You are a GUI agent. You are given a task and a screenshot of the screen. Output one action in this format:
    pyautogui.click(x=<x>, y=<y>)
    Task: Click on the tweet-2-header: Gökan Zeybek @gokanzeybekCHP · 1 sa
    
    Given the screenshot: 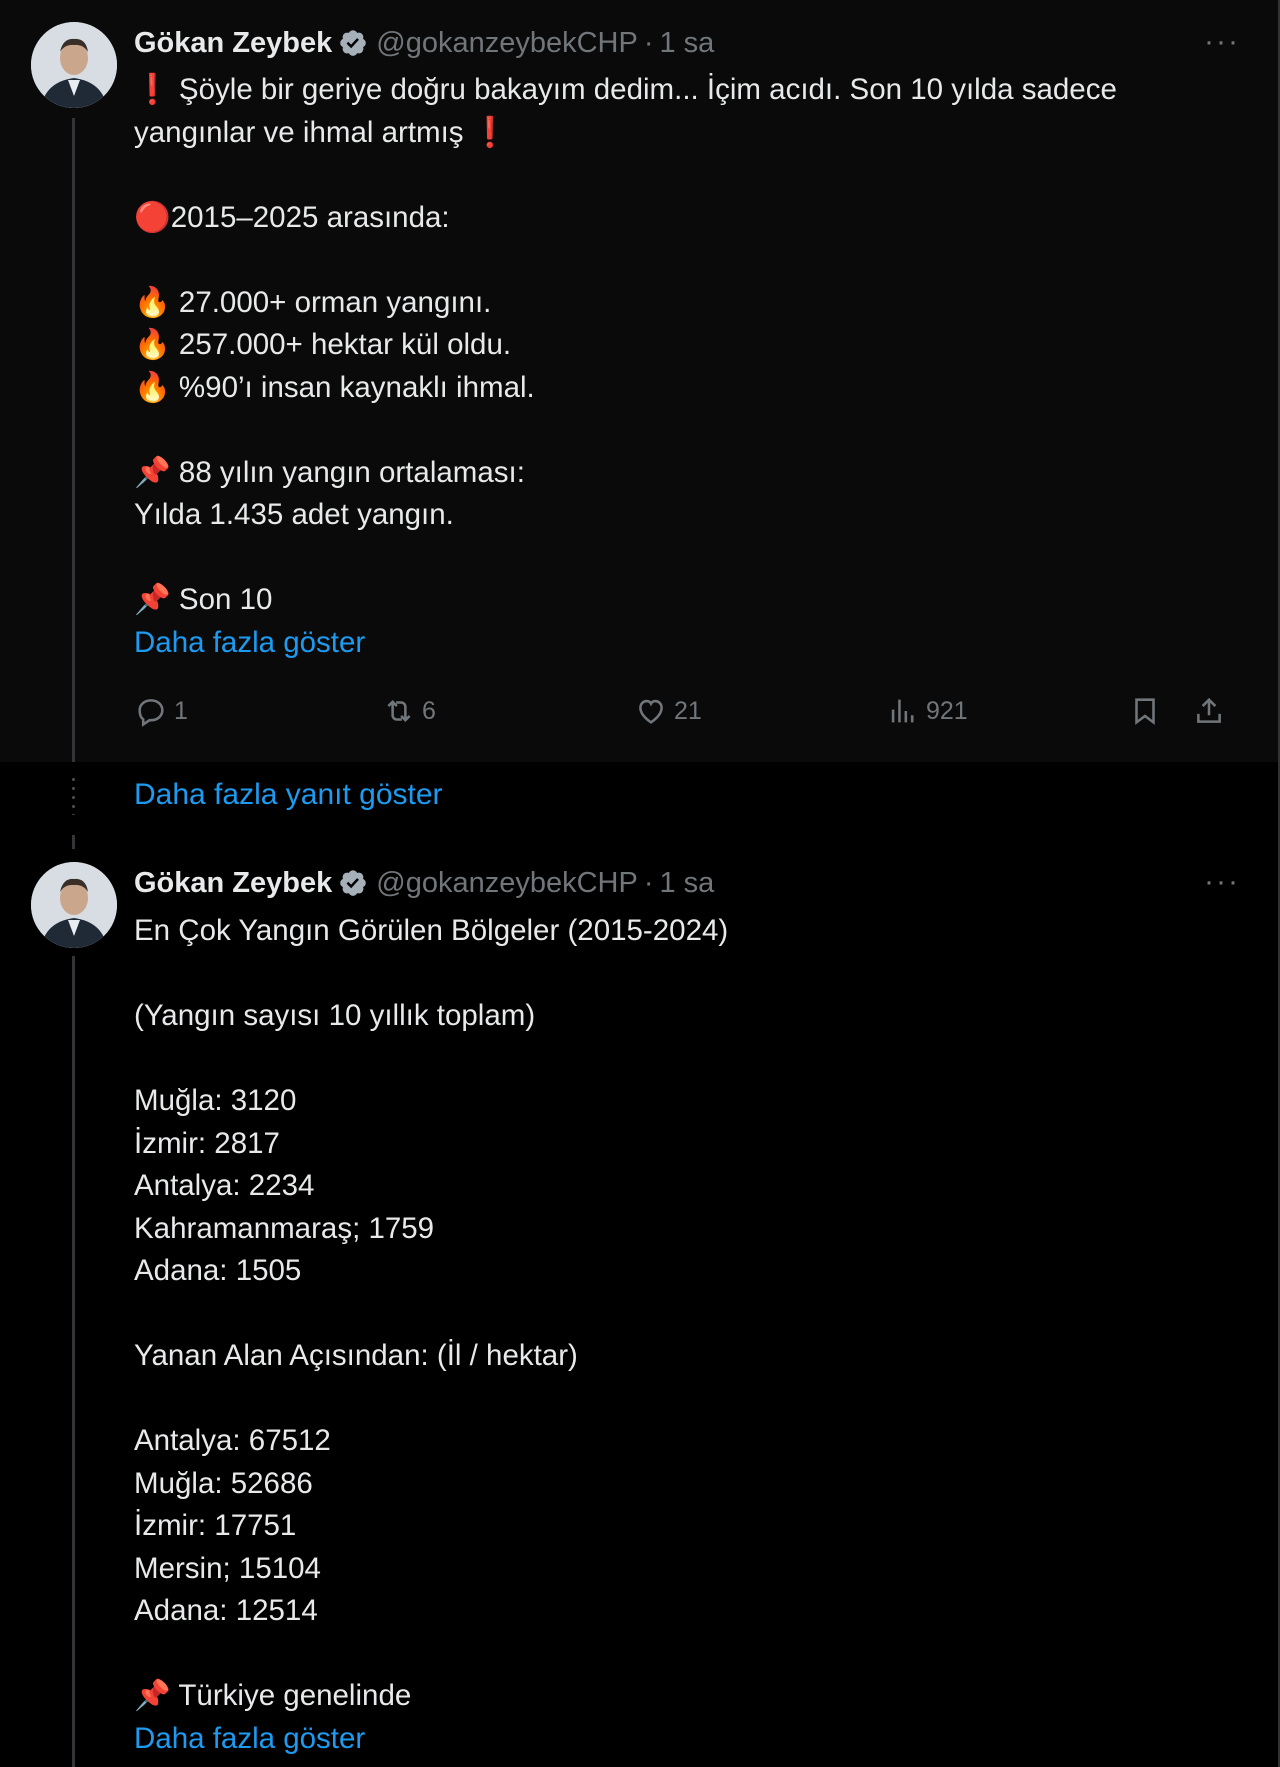 What is the action you would take?
    pyautogui.click(x=424, y=883)
    